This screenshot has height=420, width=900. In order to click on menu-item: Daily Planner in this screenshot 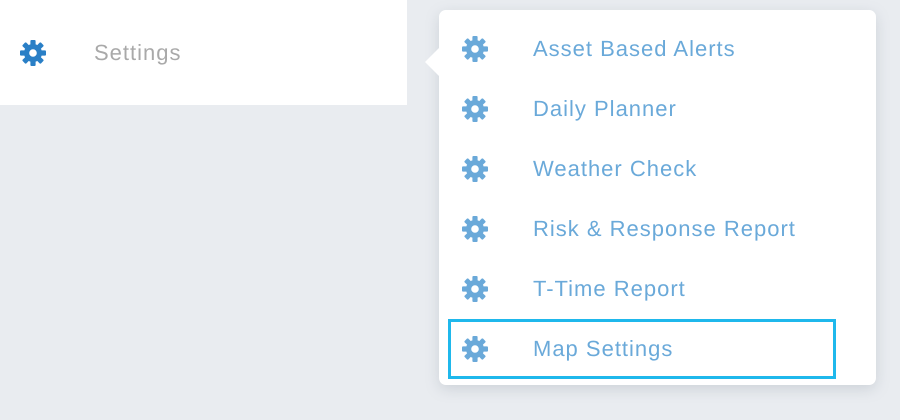, I will do `click(642, 109)`.